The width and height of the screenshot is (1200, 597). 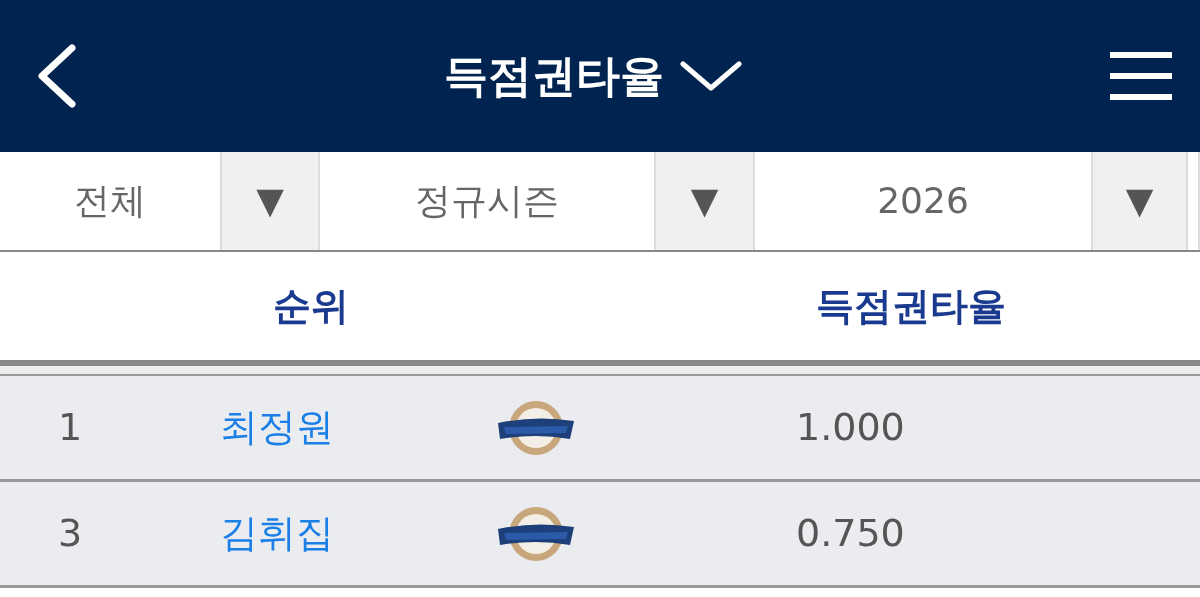 I want to click on back-icon, so click(x=56, y=76).